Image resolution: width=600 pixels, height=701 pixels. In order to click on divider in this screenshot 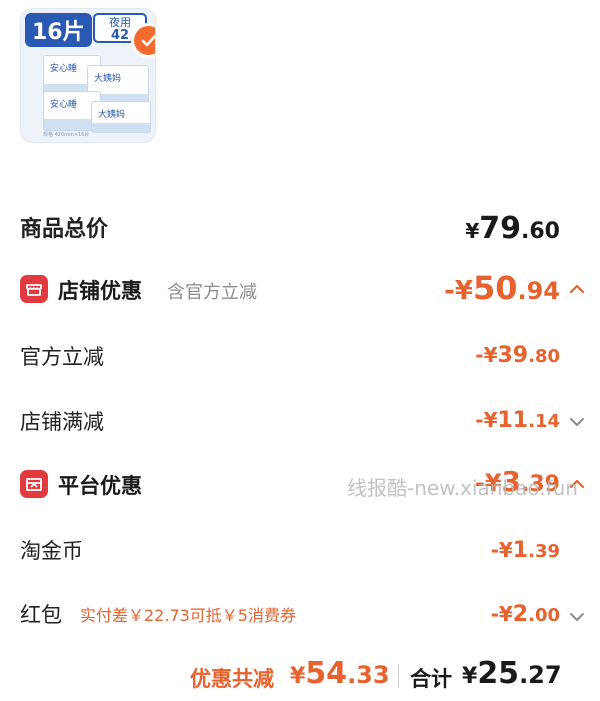, I will do `click(398, 676)`.